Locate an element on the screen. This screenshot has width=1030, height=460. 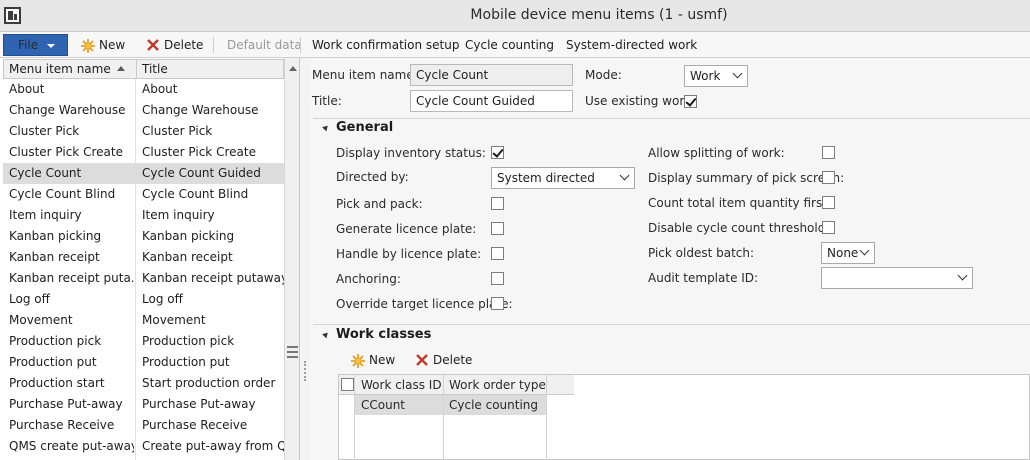
list-item: Cluster Pick Create Cluster Pick Create is located at coordinates (143, 152).